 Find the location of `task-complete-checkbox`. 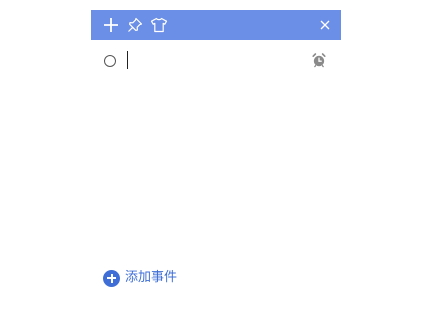

task-complete-checkbox is located at coordinates (110, 61).